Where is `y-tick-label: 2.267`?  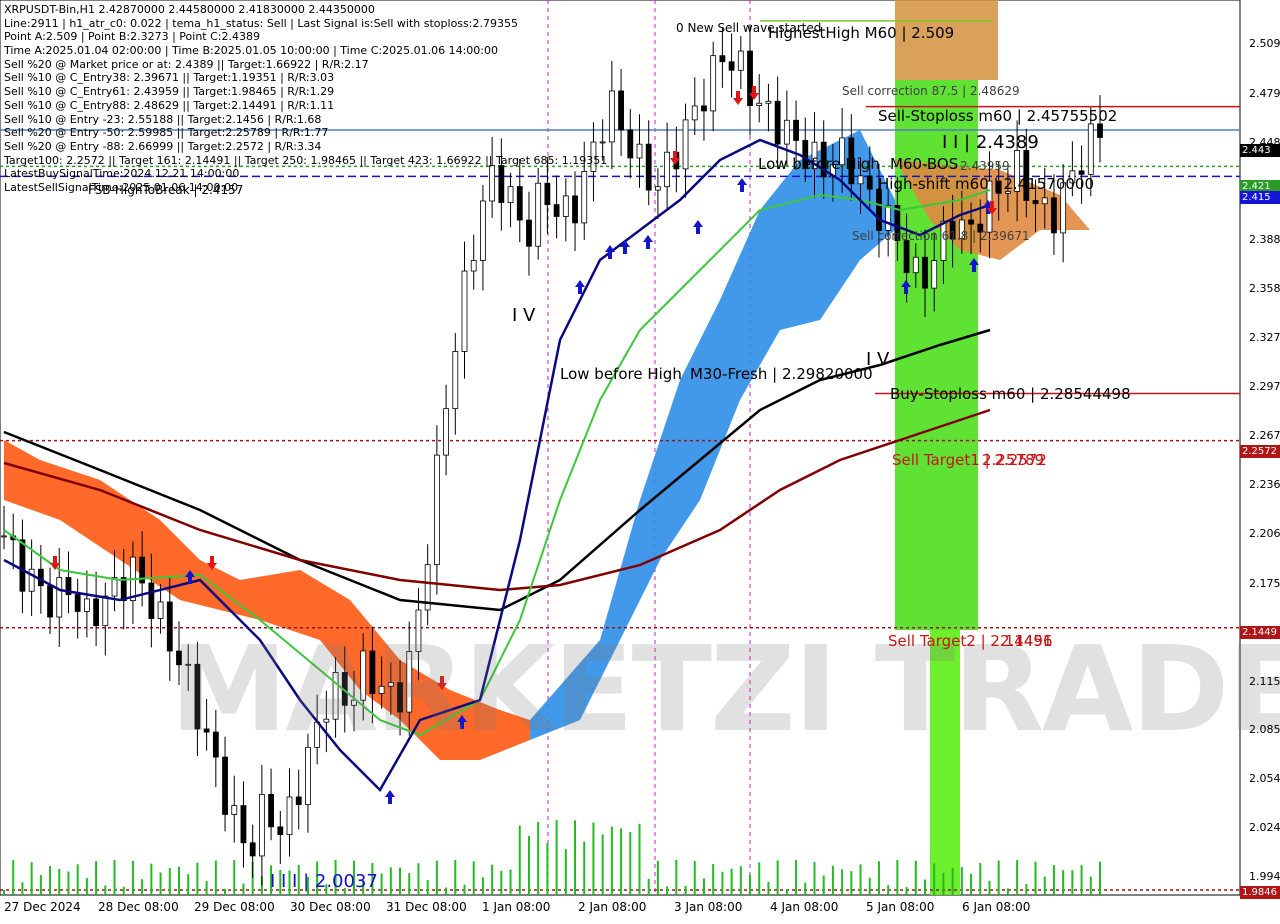 y-tick-label: 2.267 is located at coordinates (1264, 435).